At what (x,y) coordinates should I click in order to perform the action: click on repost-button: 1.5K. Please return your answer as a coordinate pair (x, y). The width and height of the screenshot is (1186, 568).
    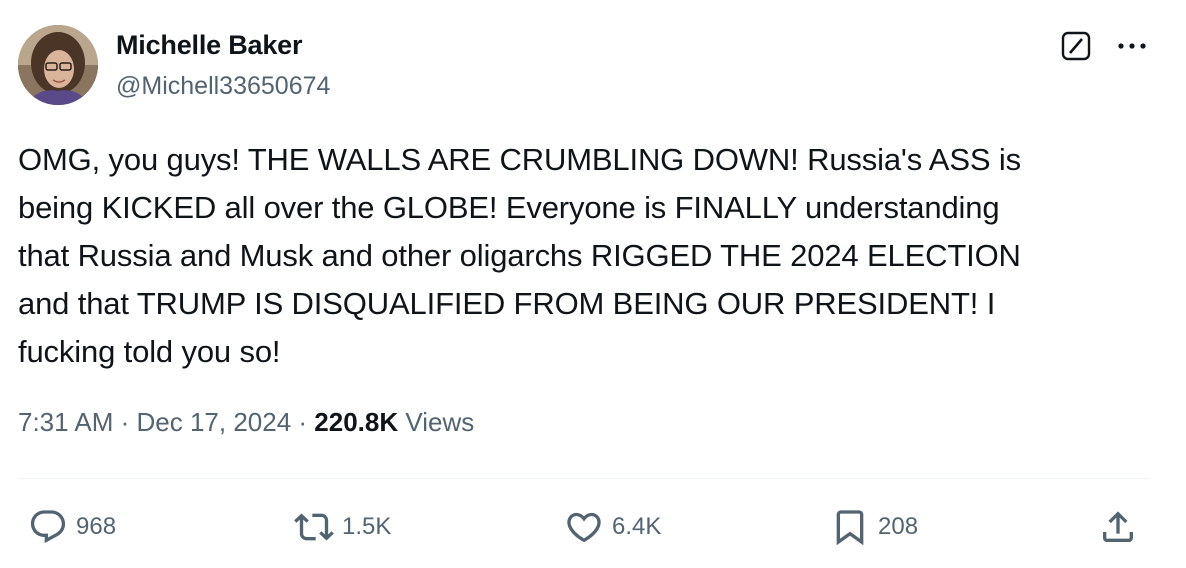
    Looking at the image, I should click on (342, 527).